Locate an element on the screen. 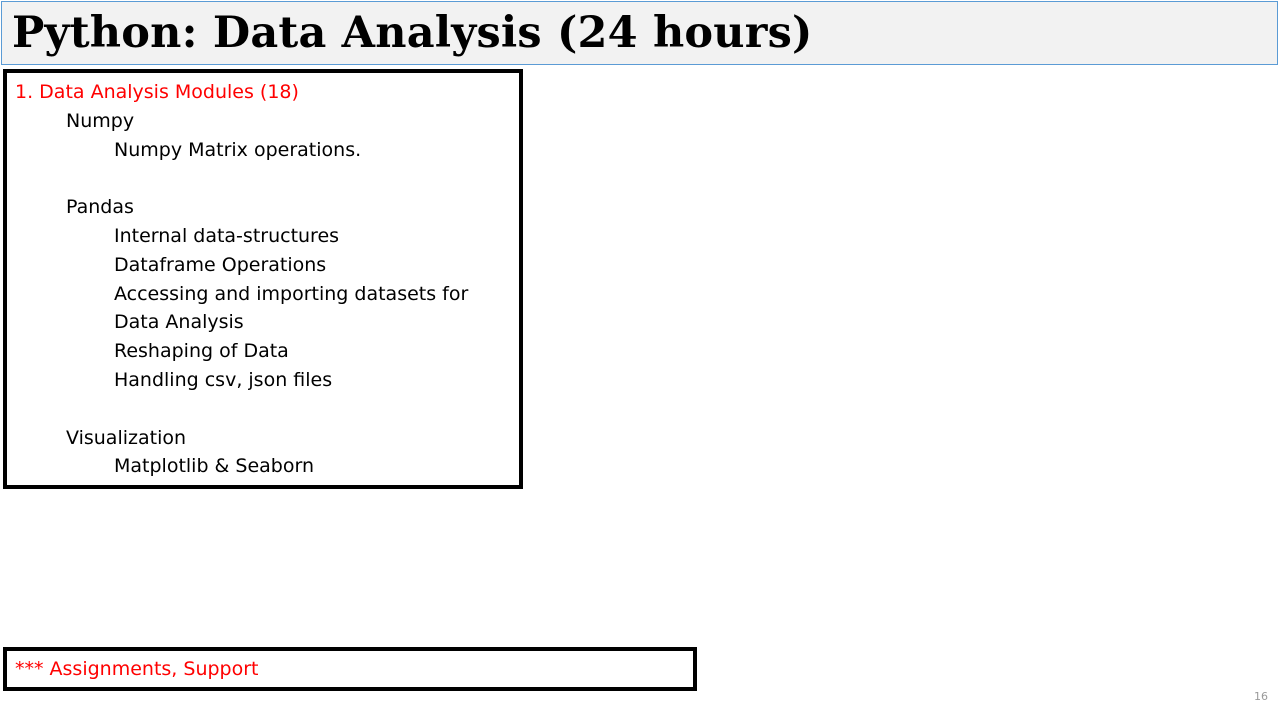  title-bar: Python: Data Analysis (24 hours) is located at coordinates (639, 33).